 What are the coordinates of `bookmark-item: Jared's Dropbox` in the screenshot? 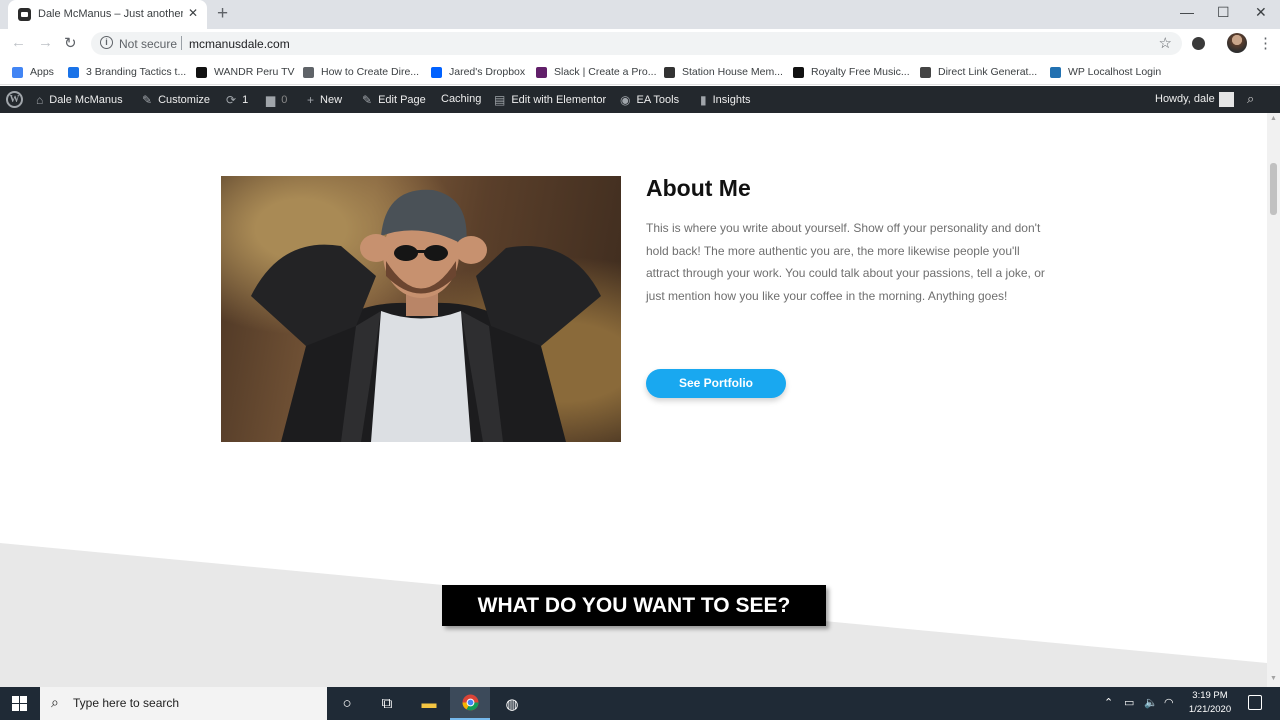 It's located at (478, 72).